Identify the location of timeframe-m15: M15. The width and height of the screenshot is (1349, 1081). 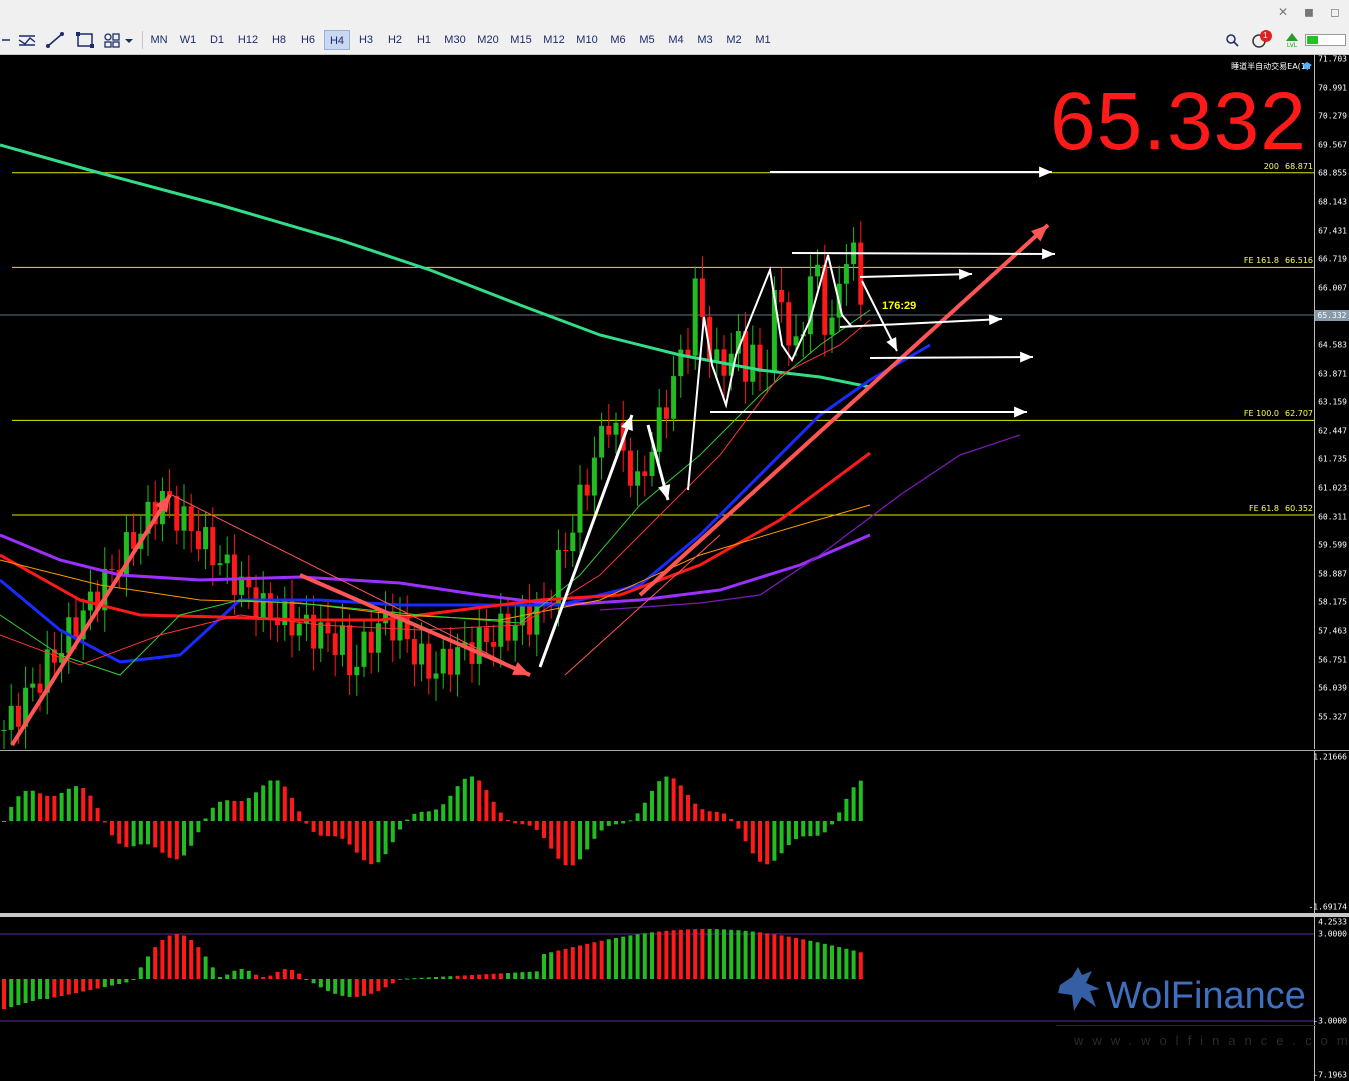
(521, 40).